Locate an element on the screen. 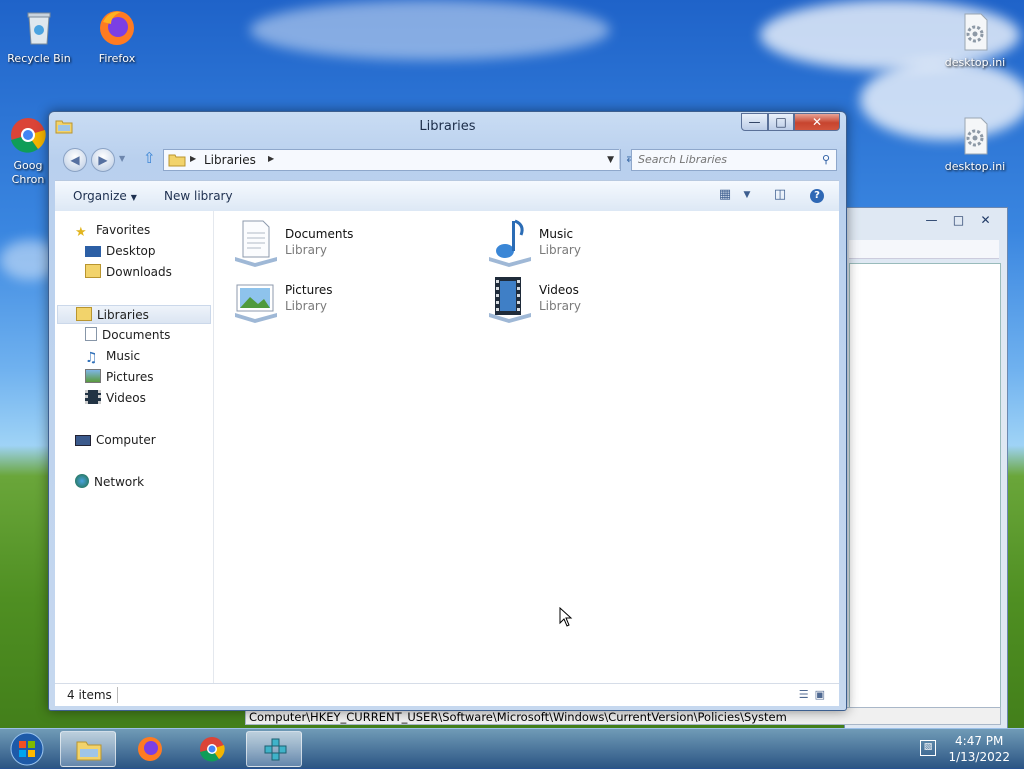 This screenshot has width=1024, height=769. background-window-controls: — □ ✕ is located at coordinates (958, 220).